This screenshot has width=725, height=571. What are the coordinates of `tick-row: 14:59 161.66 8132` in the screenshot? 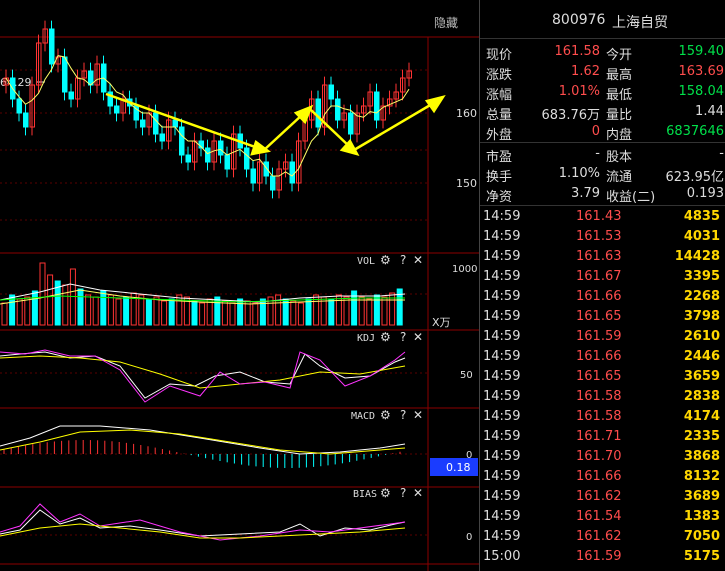 It's located at (602, 477).